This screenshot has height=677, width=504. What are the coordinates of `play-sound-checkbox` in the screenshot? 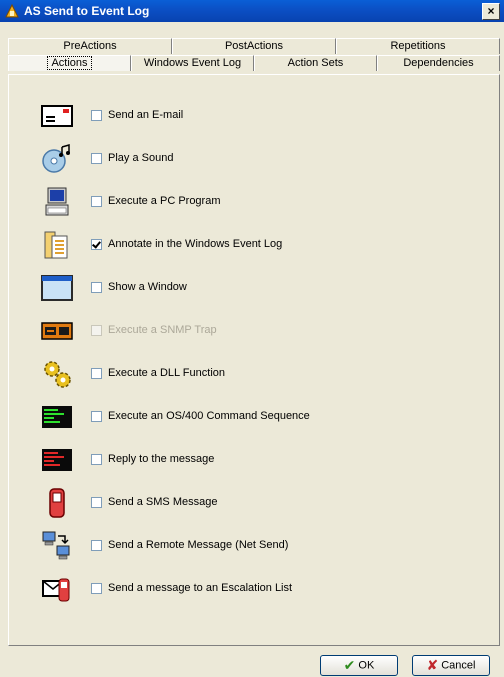 It's located at (96, 158).